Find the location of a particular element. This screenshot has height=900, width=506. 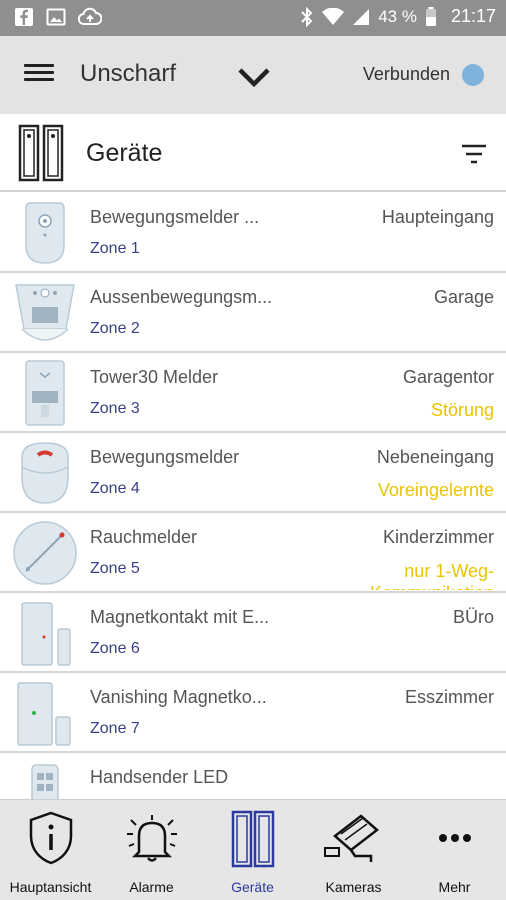

device-location: Haupteingang is located at coordinates (437, 217).